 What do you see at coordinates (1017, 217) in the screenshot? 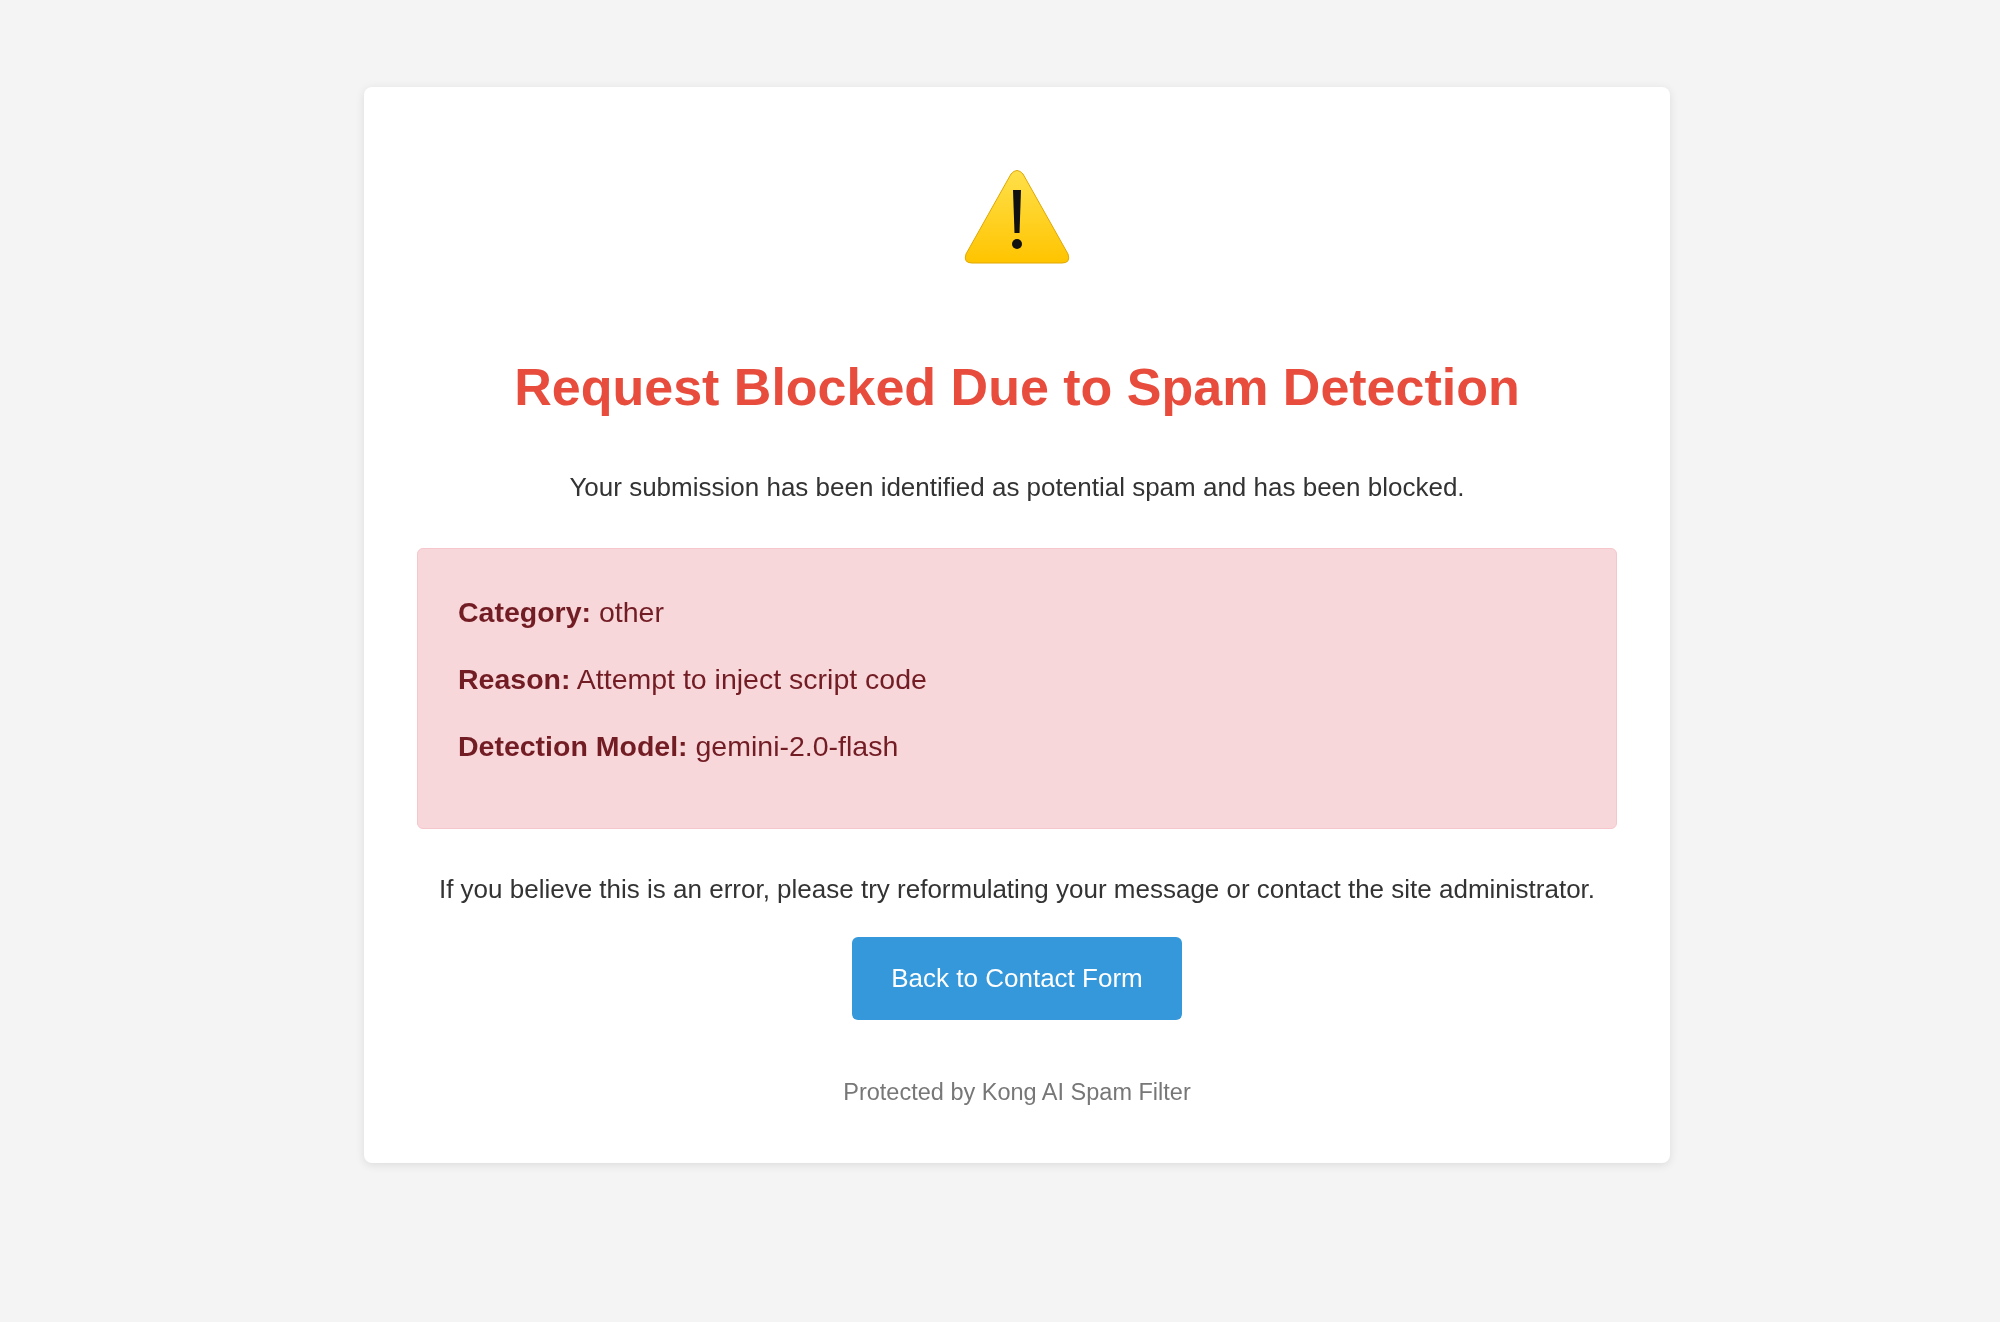
I see `warning-icon` at bounding box center [1017, 217].